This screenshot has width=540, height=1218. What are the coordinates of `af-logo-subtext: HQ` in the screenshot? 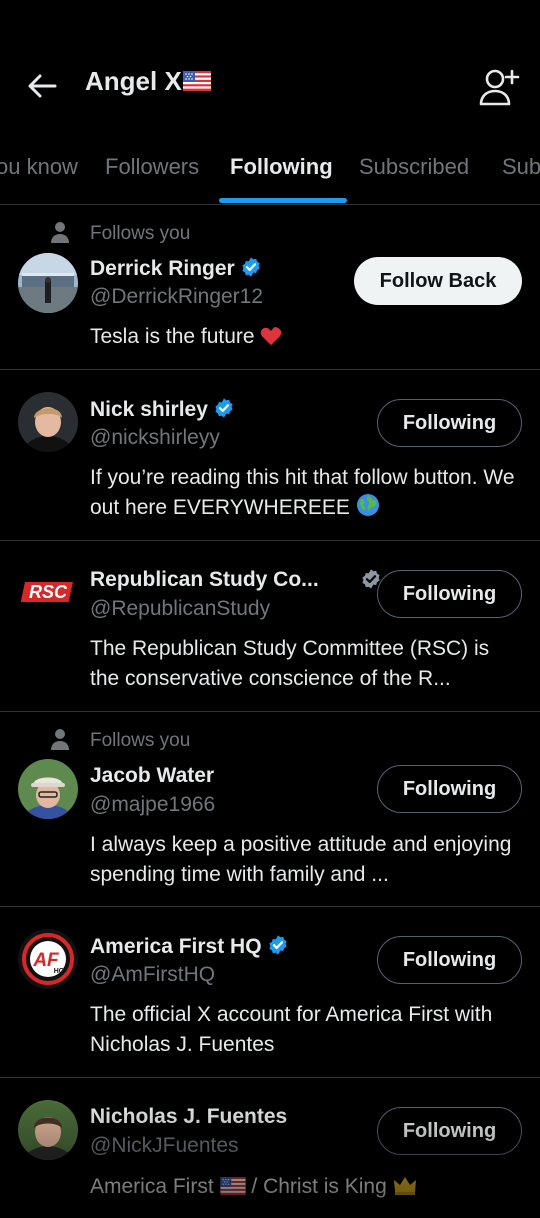 It's located at (59, 971).